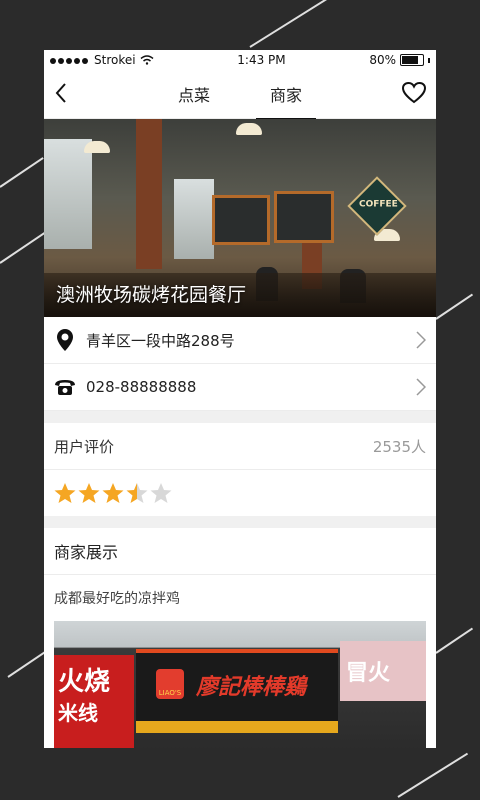 The image size is (480, 800). What do you see at coordinates (240, 493) in the screenshot?
I see `rating-stars` at bounding box center [240, 493].